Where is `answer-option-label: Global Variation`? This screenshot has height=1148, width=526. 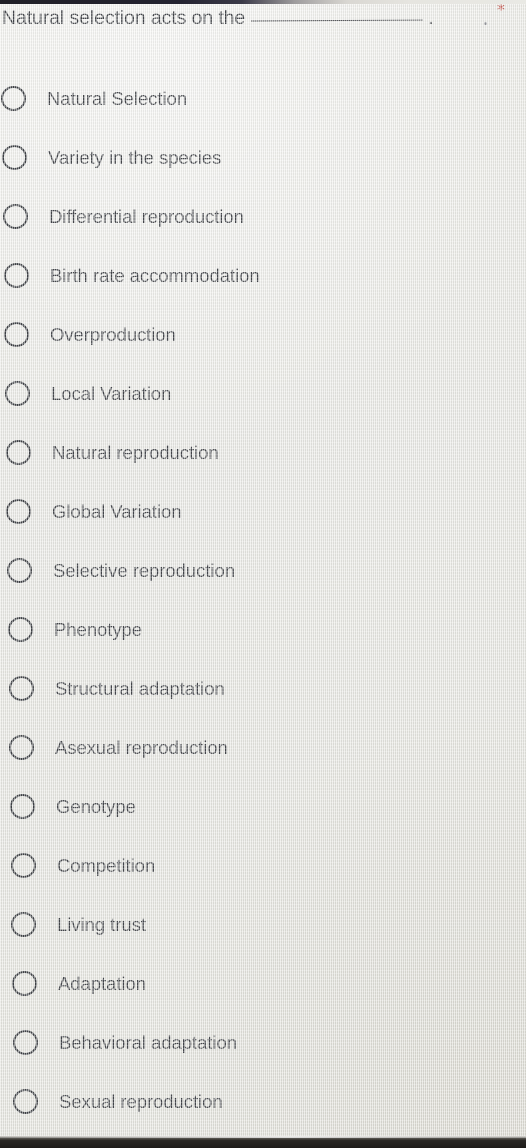 answer-option-label: Global Variation is located at coordinates (117, 511).